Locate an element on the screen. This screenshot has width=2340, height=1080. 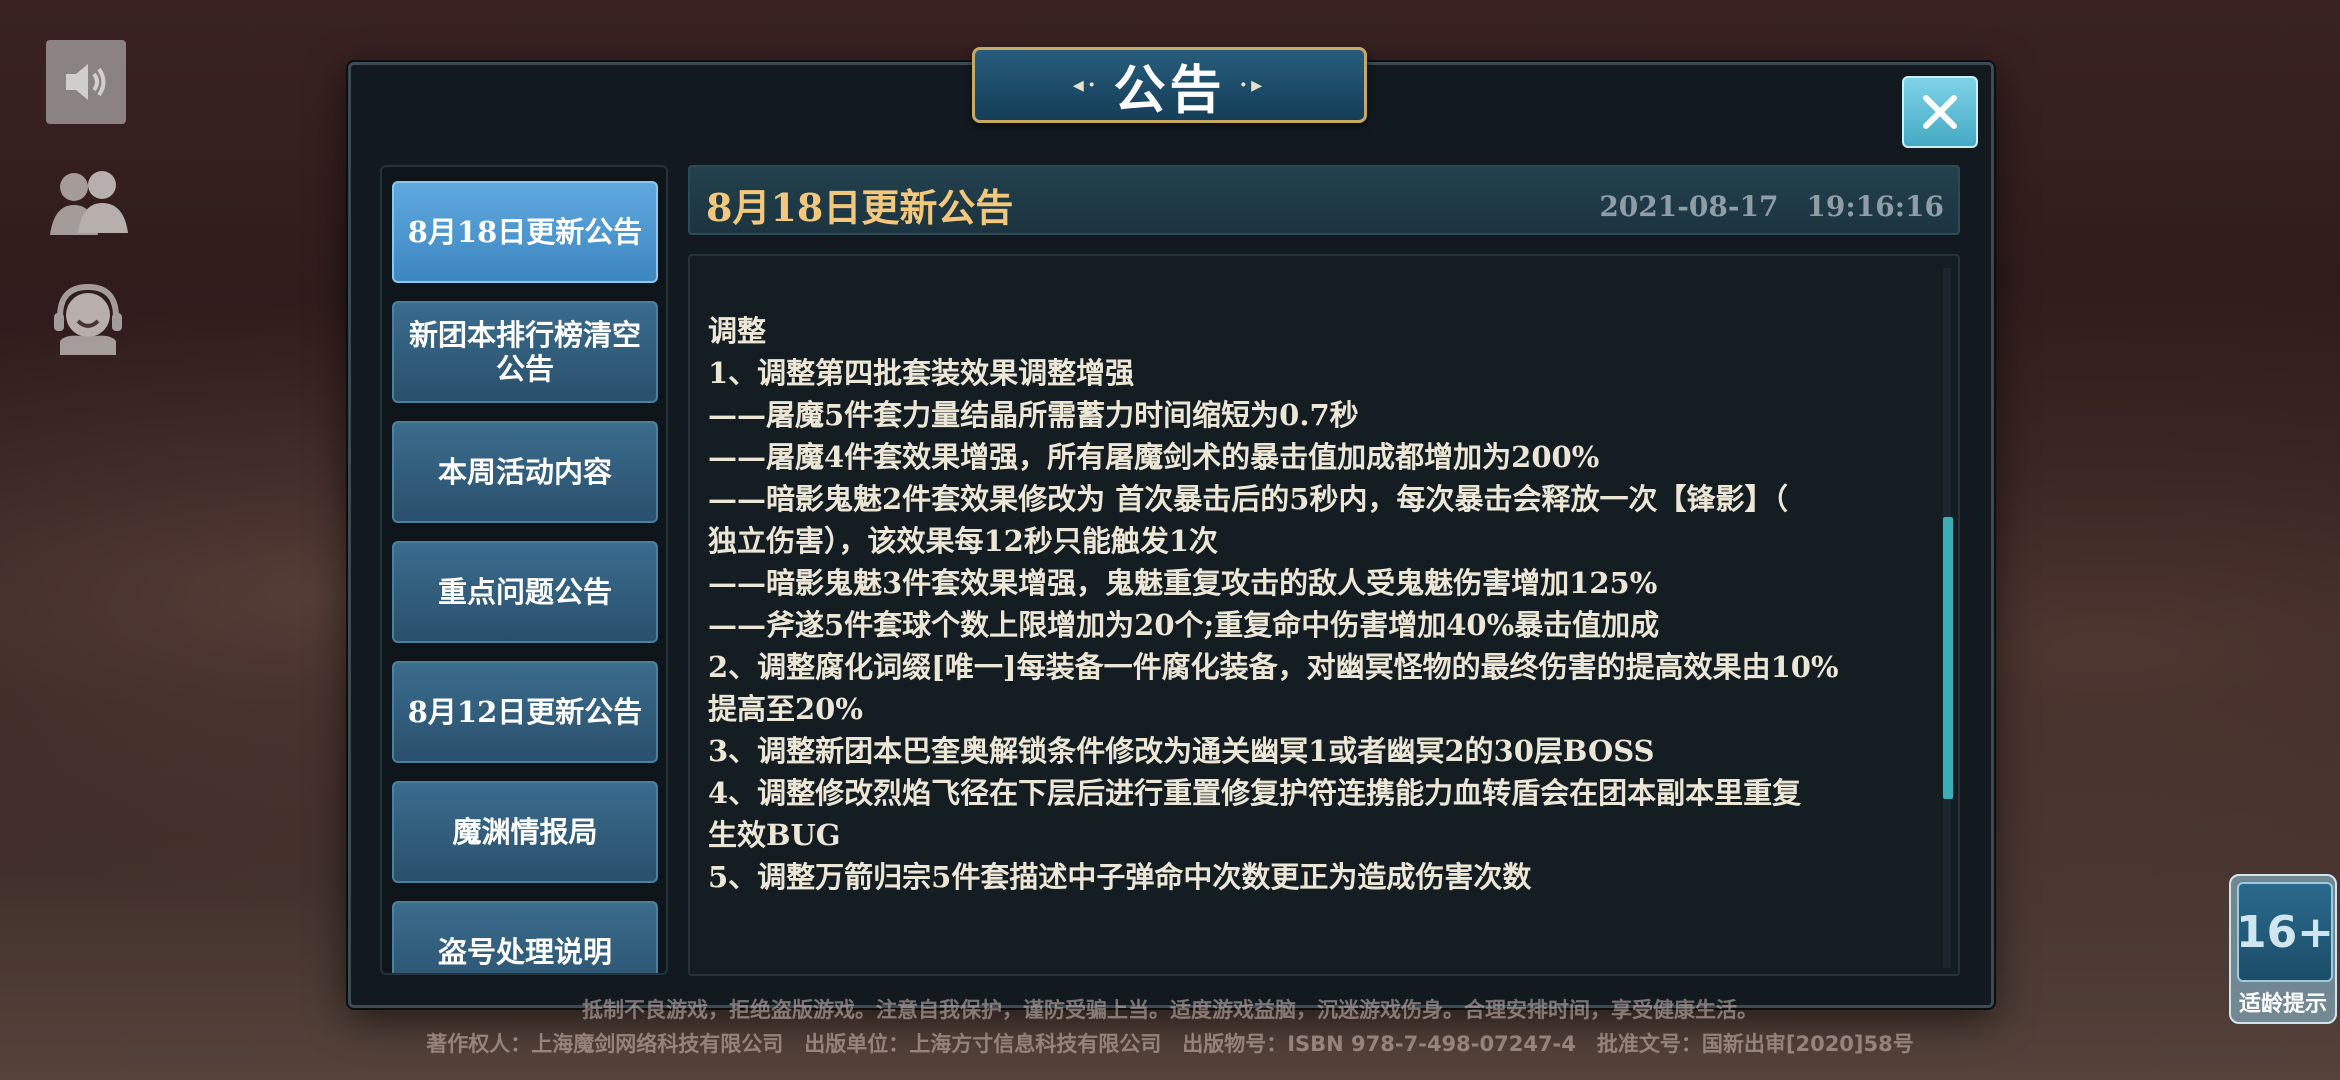
sidebar-item-abyss-intel: 魔渊情报局 is located at coordinates (525, 832).